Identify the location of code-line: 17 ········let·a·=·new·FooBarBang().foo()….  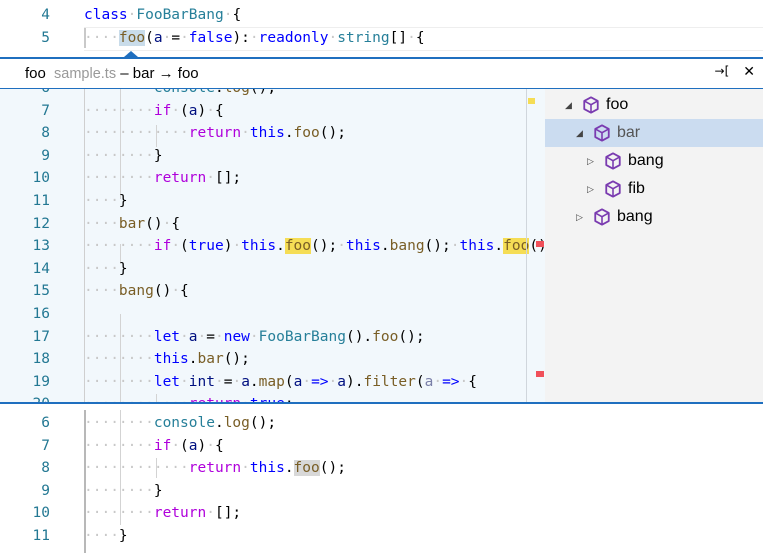
(272, 337).